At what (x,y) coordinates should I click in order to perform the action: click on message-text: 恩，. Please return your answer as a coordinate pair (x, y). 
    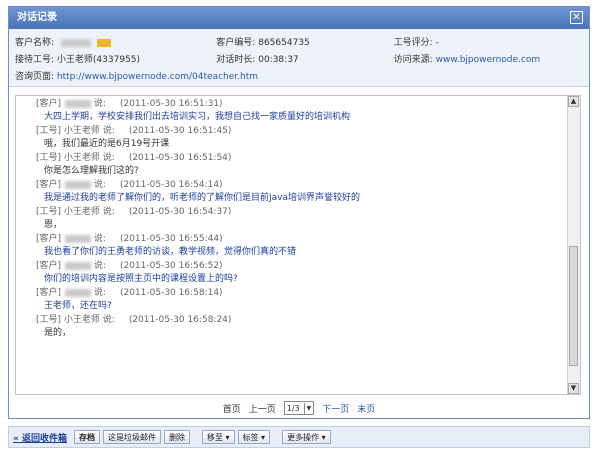
    Looking at the image, I should click on (53, 225).